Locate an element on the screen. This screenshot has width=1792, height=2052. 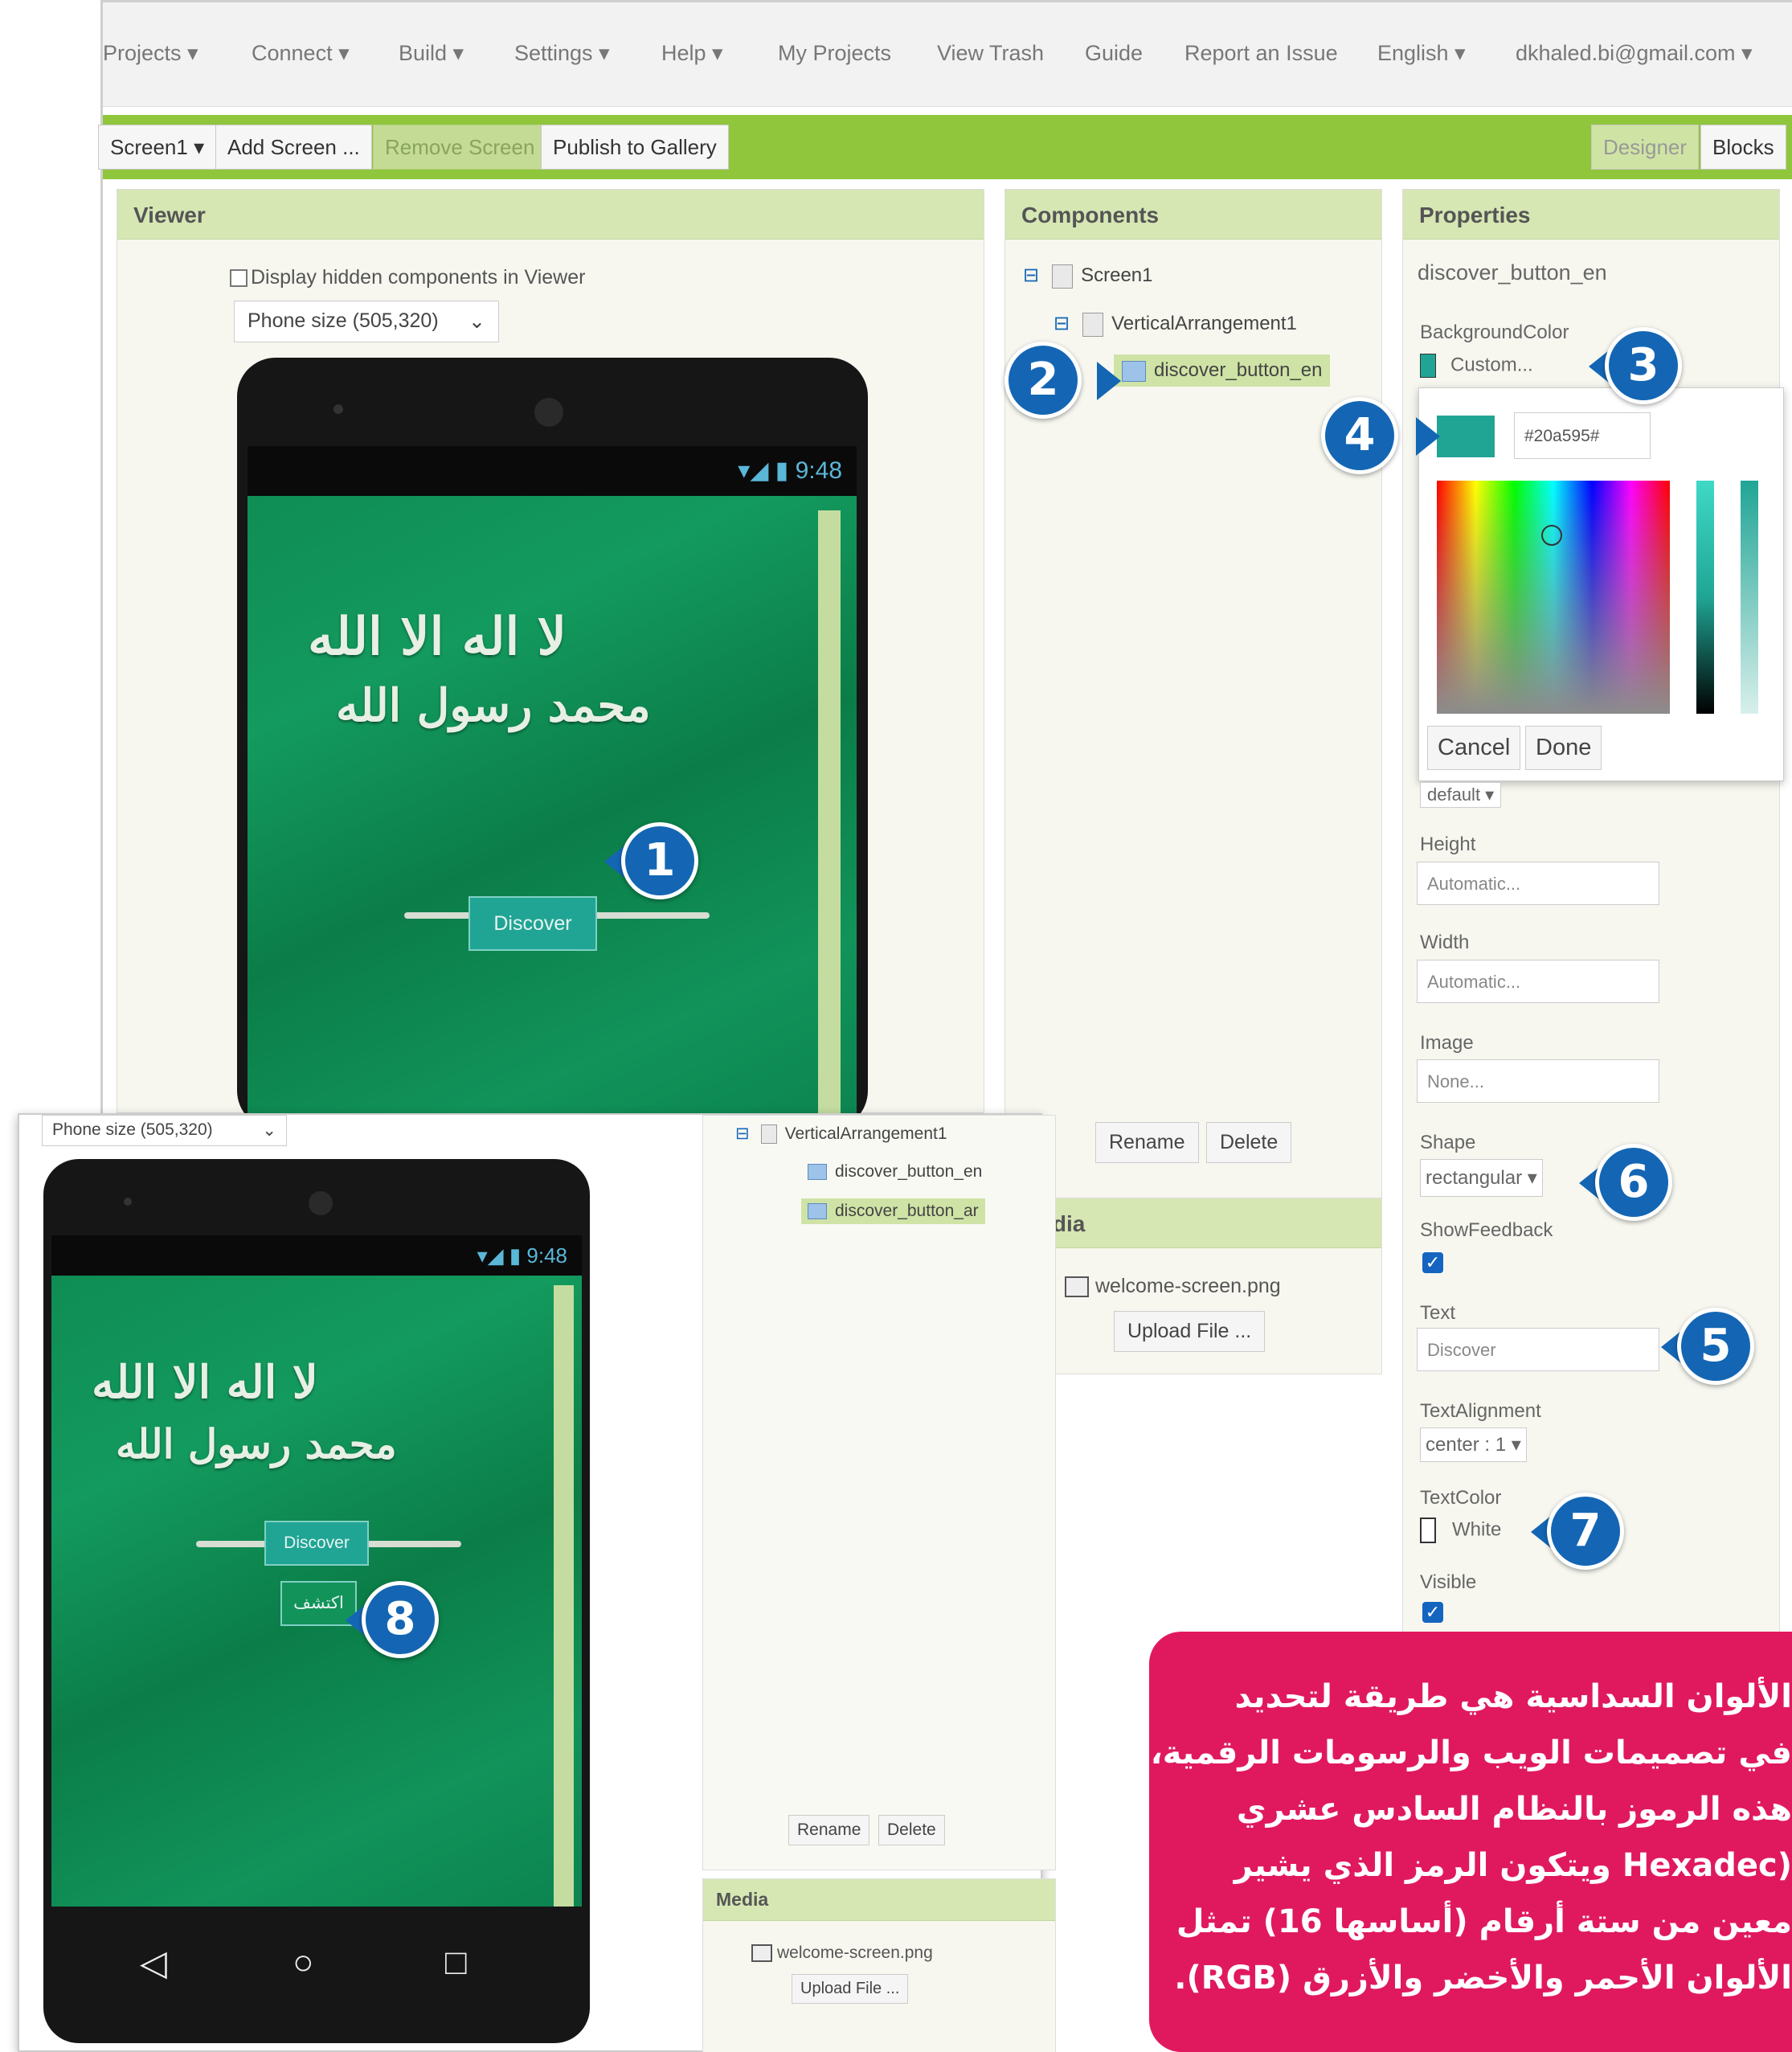
textcolor-label: TextColor is located at coordinates (1461, 1498).